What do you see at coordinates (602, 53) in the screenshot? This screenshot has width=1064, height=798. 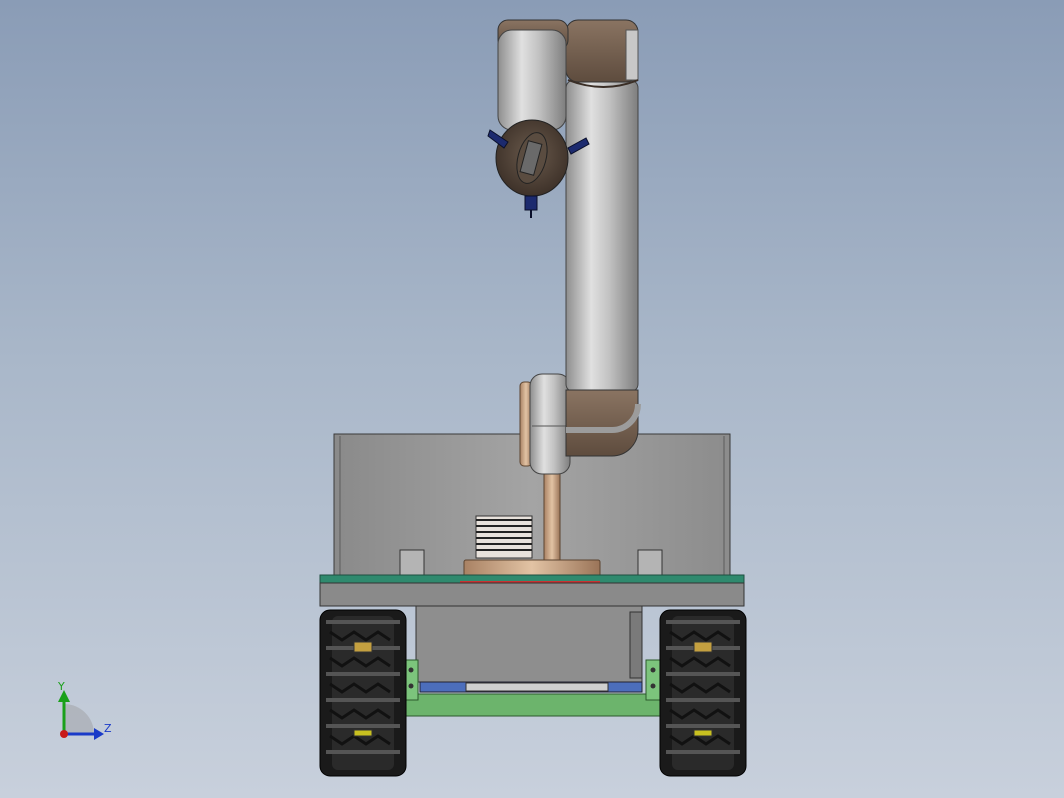 I see `robot-arm-top-joint` at bounding box center [602, 53].